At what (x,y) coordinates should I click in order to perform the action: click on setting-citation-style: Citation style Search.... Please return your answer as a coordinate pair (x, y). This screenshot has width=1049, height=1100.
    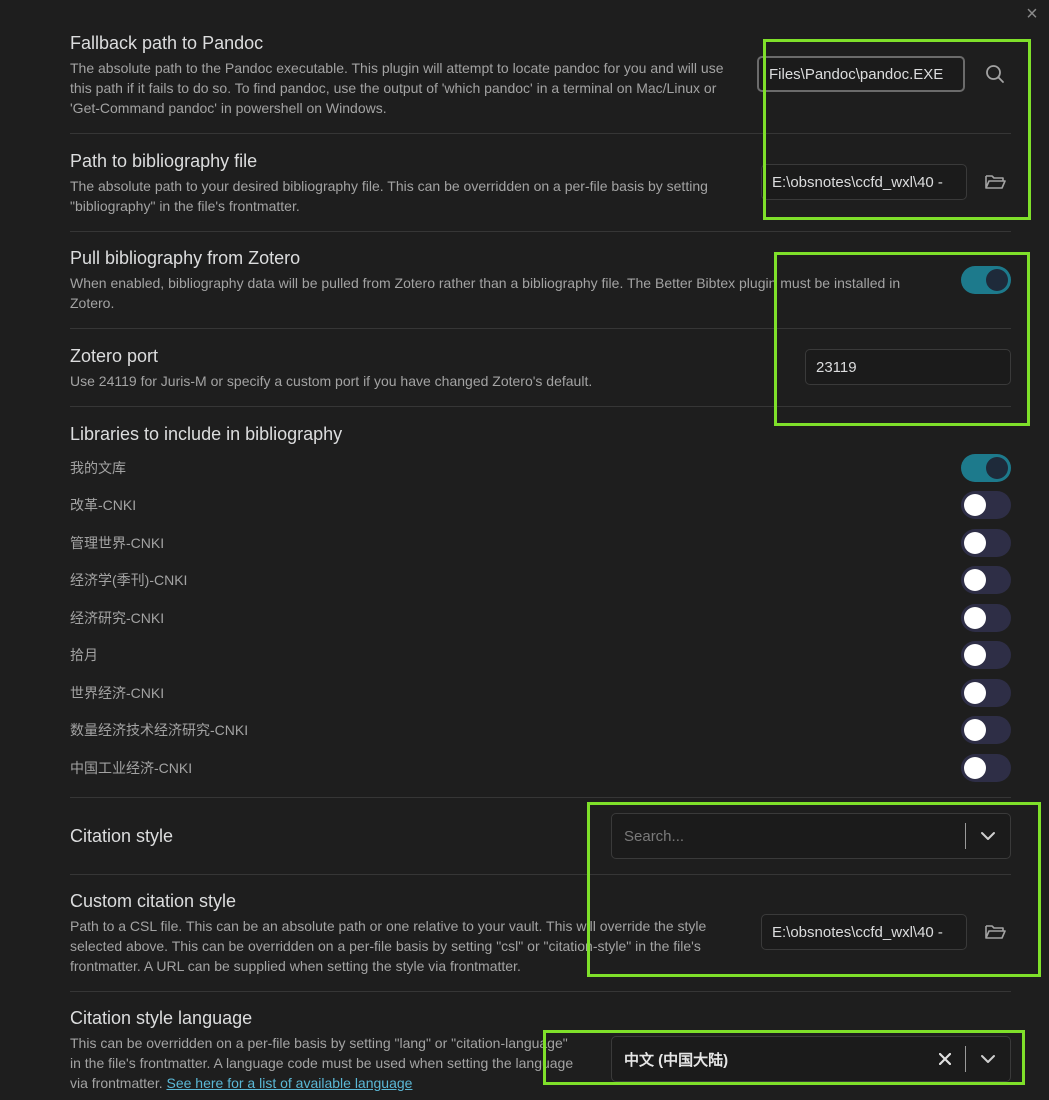
    Looking at the image, I should click on (540, 836).